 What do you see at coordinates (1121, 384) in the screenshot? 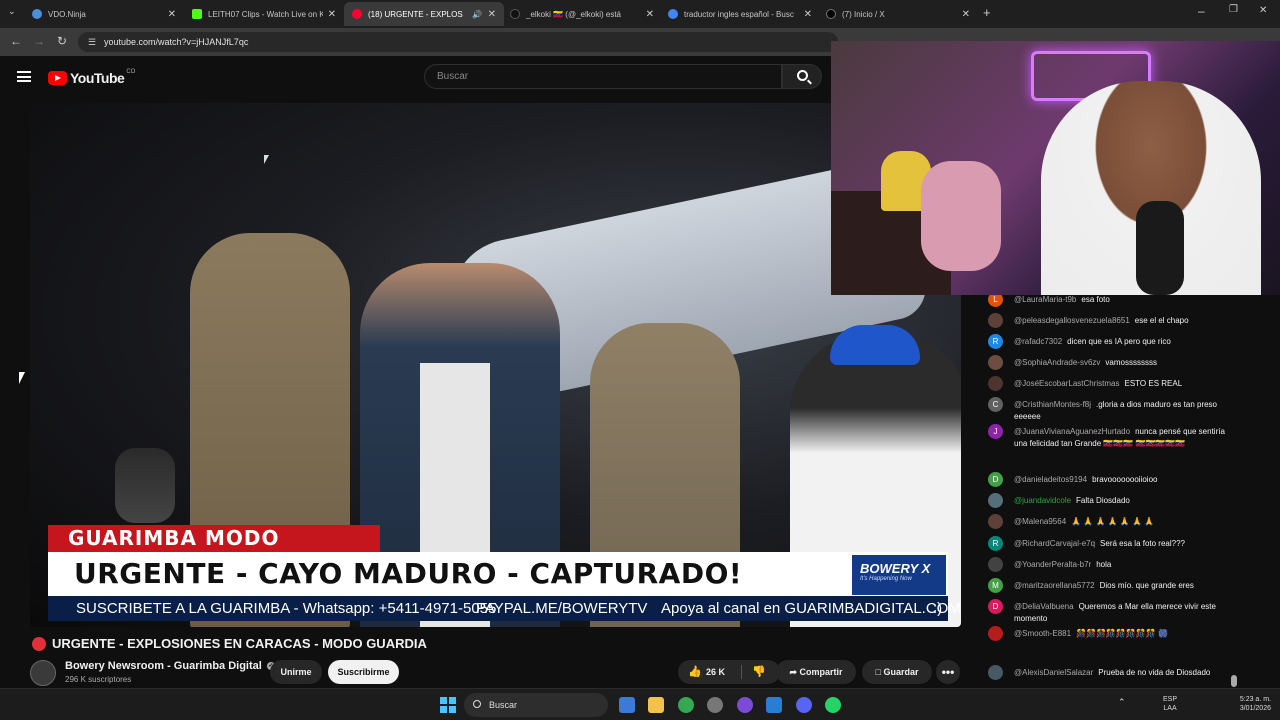
I see `chat-body: @JoséEscobarLastChristmas ESTO ES REAL` at bounding box center [1121, 384].